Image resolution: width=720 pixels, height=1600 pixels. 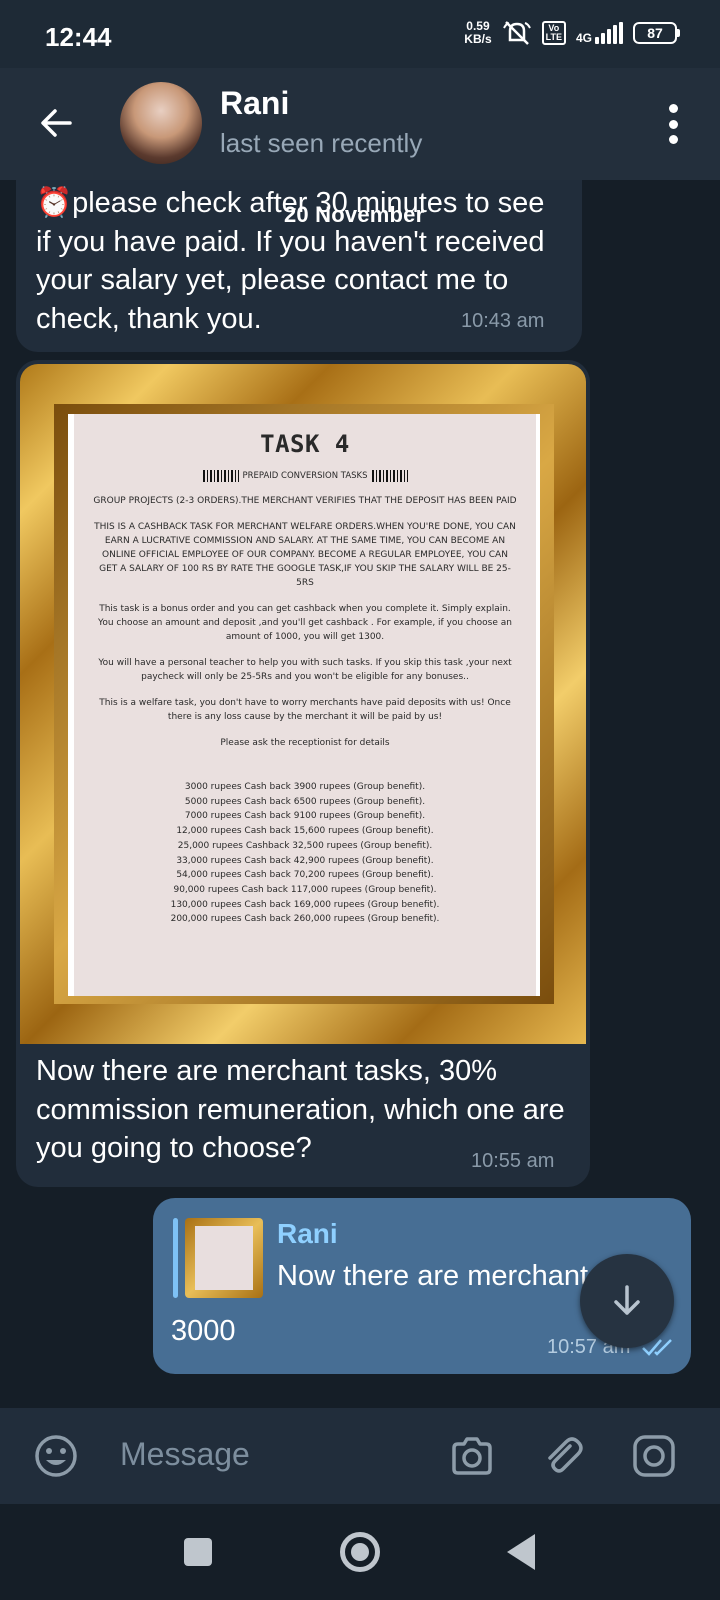 I want to click on mute-alarm-icon, so click(x=516, y=33).